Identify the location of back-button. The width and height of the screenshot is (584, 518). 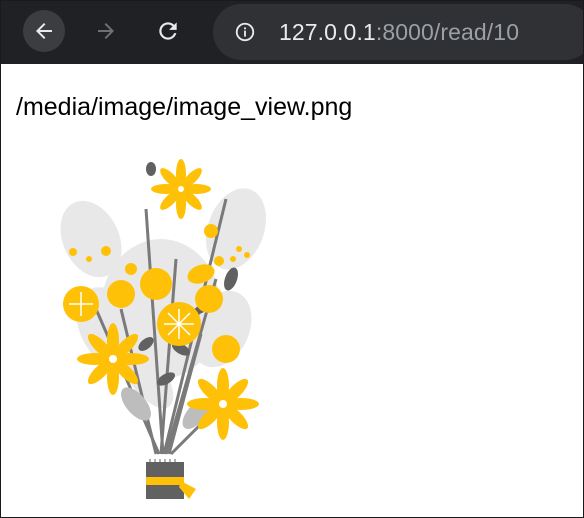
(44, 31).